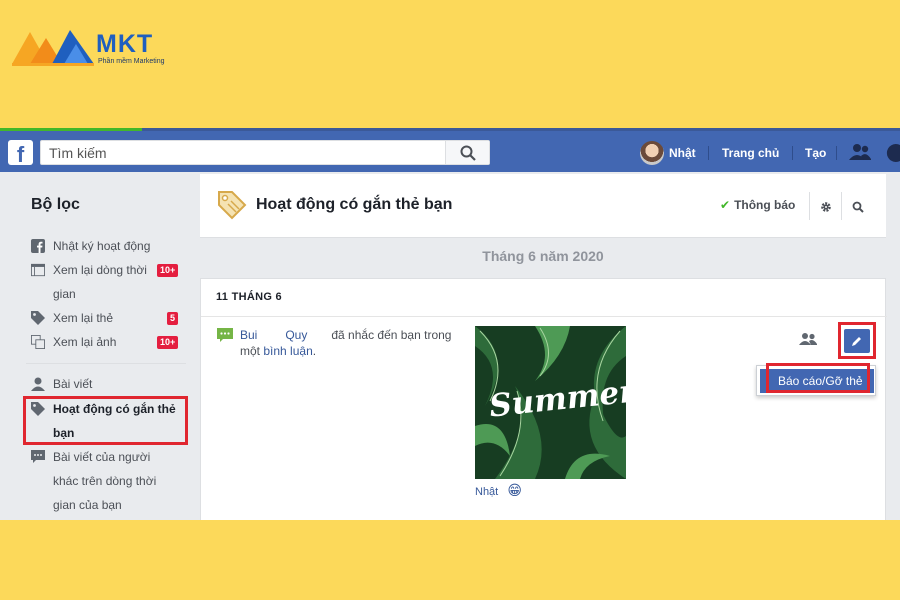  What do you see at coordinates (893, 153) in the screenshot?
I see `messenger-icon` at bounding box center [893, 153].